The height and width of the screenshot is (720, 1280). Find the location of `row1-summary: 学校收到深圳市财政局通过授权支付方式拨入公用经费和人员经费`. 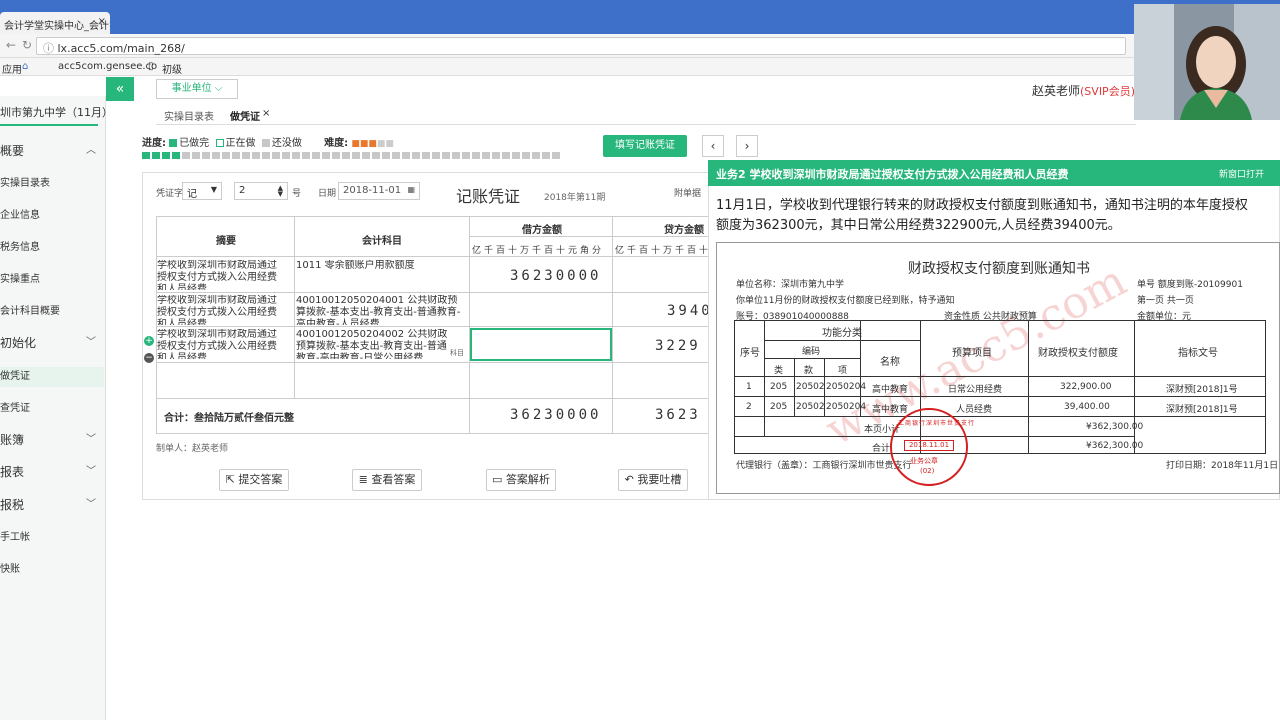

row1-summary: 学校收到深圳市财政局通过授权支付方式拨入公用经费和人员经费 is located at coordinates (221, 275).